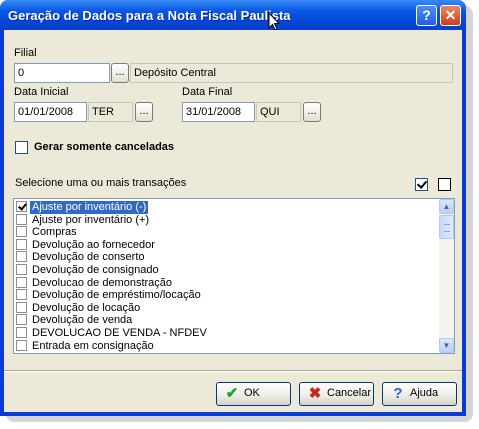 This screenshot has width=479, height=429. Describe the element at coordinates (95, 270) in the screenshot. I see `list-item-label: Devolução de consignado` at that location.